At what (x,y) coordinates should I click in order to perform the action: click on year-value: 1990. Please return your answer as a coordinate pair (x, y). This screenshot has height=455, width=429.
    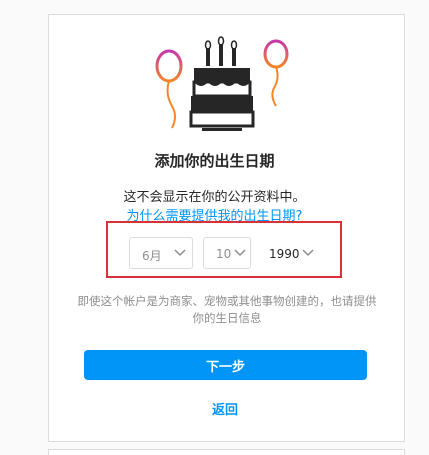
    Looking at the image, I should click on (284, 254).